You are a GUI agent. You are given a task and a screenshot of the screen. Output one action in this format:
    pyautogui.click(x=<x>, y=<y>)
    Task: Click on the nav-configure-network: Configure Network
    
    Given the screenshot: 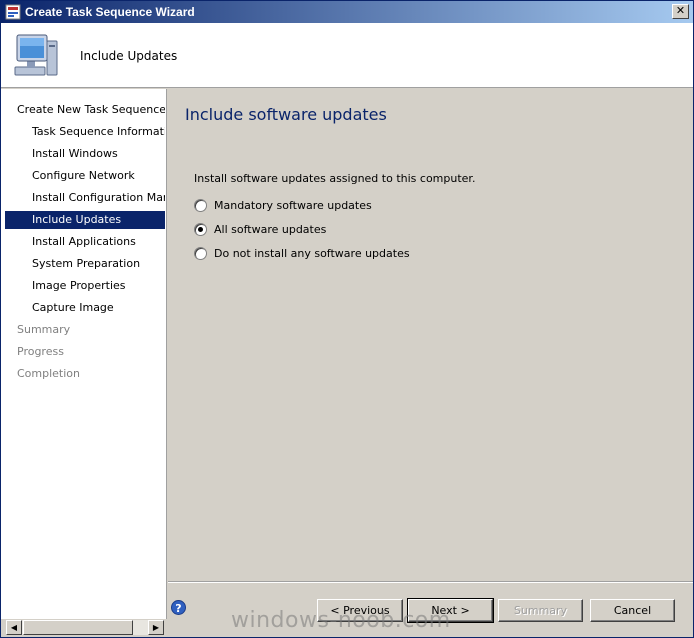 What is the action you would take?
    pyautogui.click(x=85, y=176)
    